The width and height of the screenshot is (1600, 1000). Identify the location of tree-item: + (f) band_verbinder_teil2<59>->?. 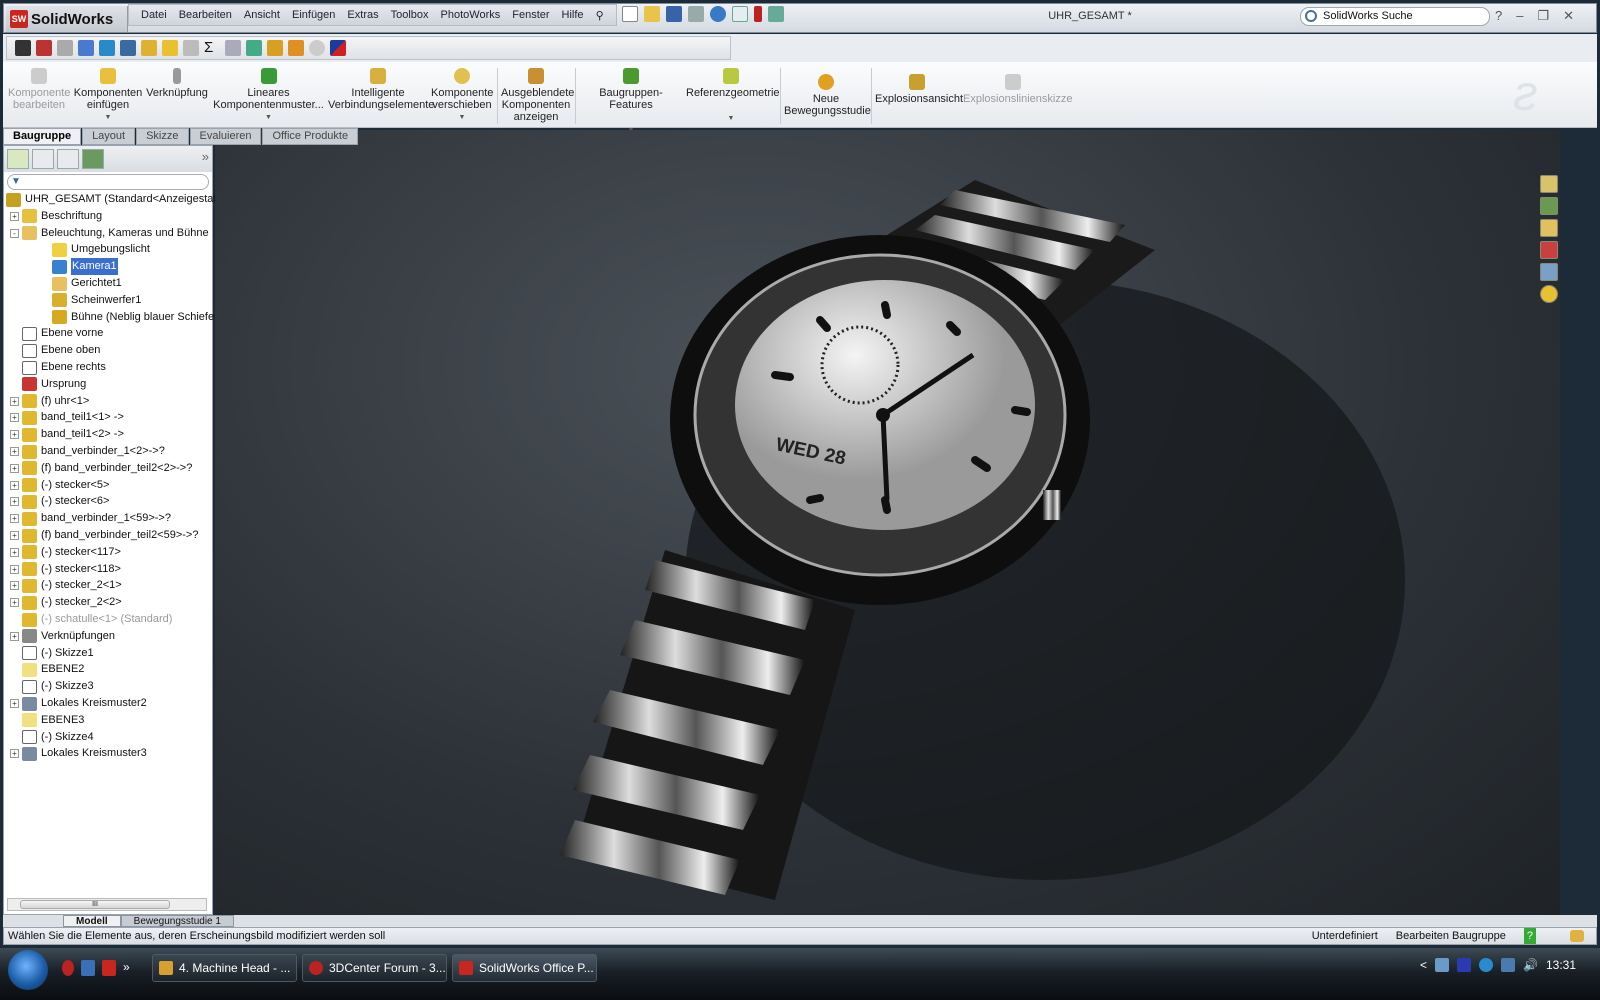
(104, 535).